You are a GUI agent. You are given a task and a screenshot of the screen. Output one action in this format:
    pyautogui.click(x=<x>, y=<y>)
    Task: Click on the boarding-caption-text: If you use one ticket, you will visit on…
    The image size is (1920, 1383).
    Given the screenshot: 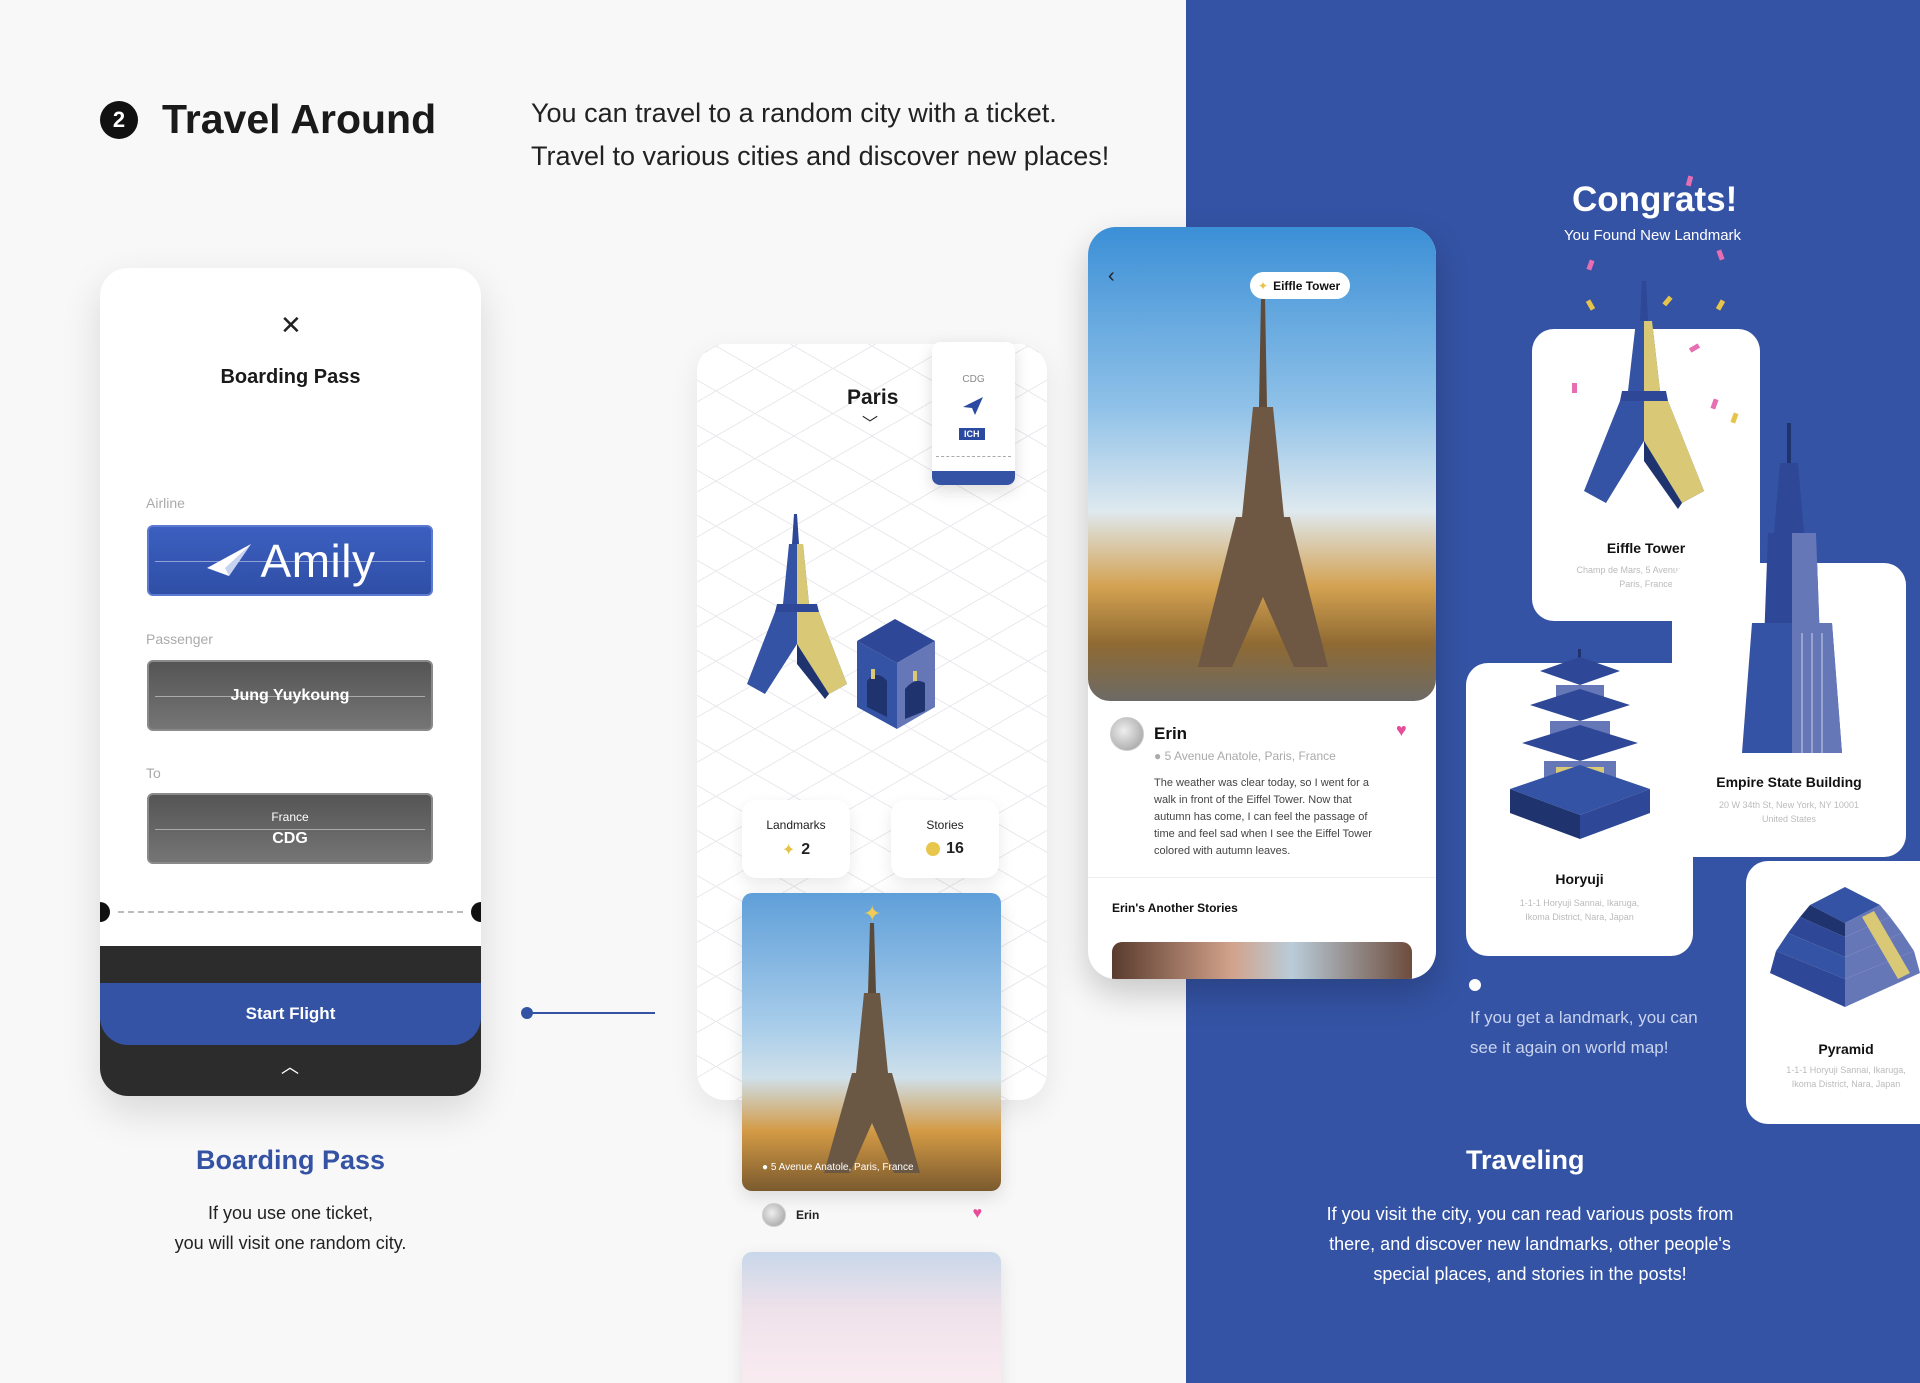 What is the action you would take?
    pyautogui.click(x=290, y=1228)
    